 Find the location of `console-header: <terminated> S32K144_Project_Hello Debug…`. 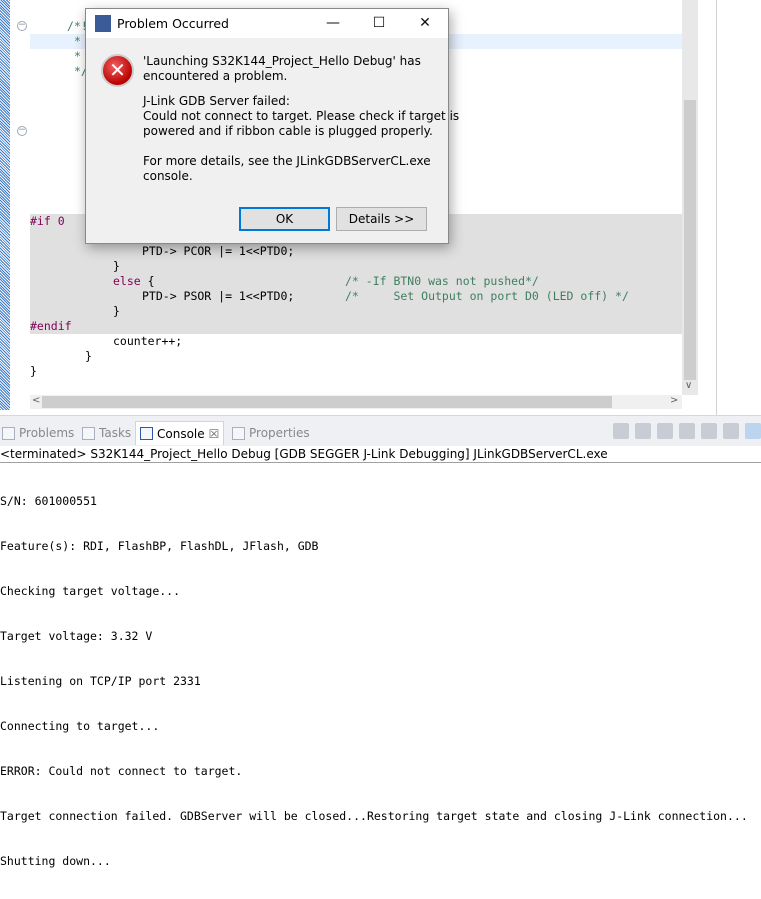

console-header: <terminated> S32K144_Project_Hello Debug… is located at coordinates (380, 454).